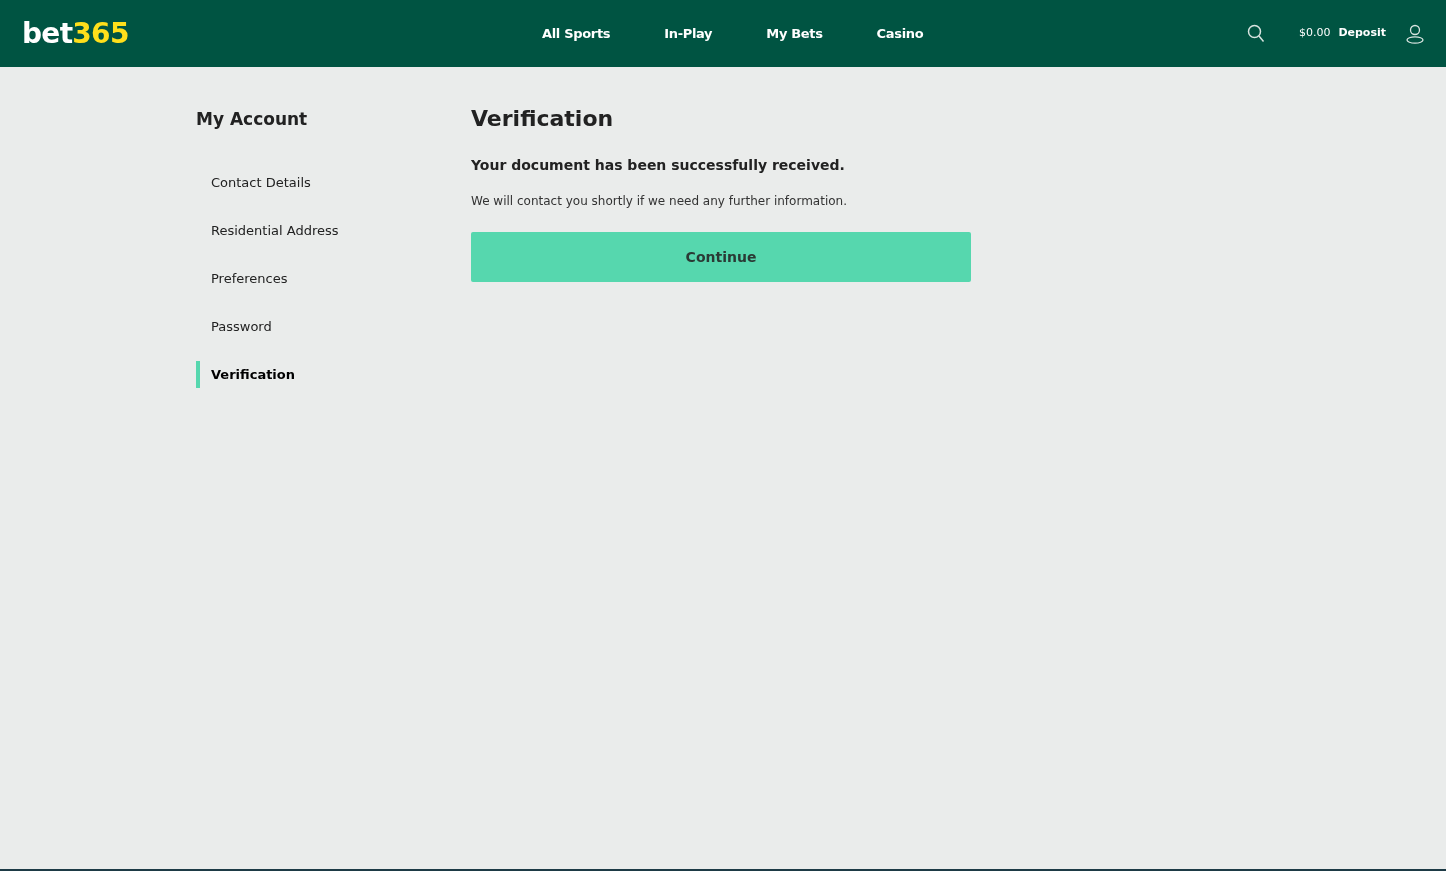 The image size is (1446, 871). Describe the element at coordinates (333, 374) in the screenshot. I see `sidebar-item: Verification` at that location.